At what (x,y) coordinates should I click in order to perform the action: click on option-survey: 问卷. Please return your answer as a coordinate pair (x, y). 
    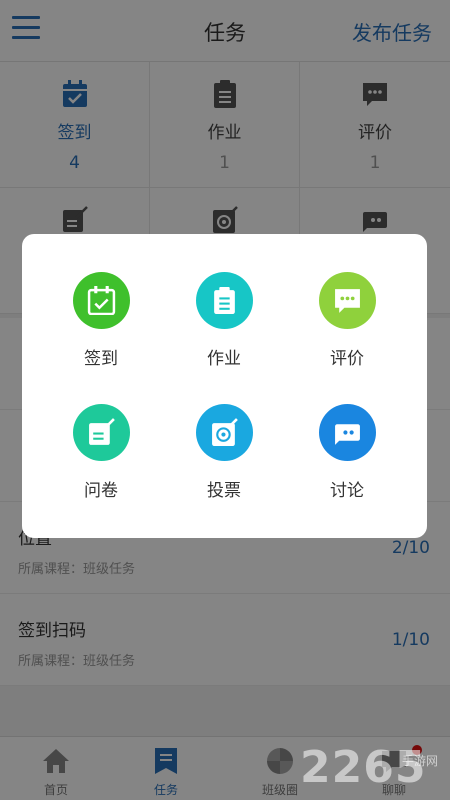
    Looking at the image, I should click on (101, 464).